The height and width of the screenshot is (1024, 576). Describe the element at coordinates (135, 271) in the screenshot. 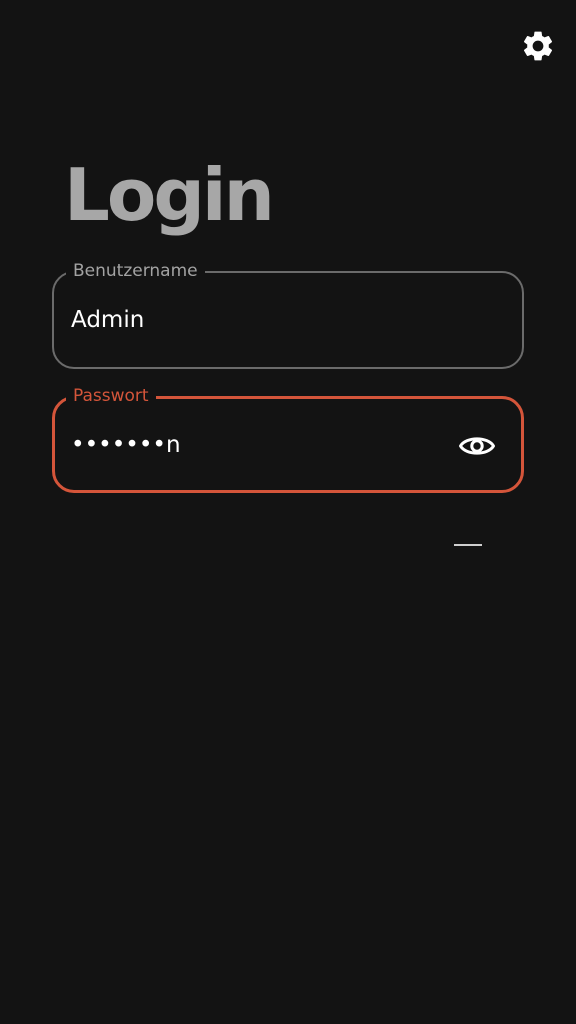

I see `username-label: Benutzername` at that location.